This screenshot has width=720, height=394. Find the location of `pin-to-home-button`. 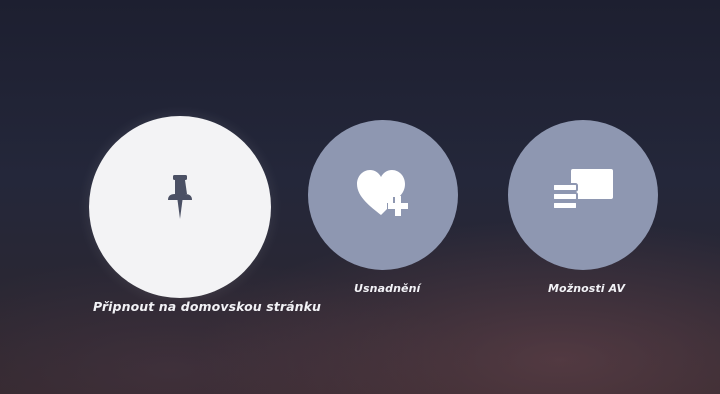

pin-to-home-button is located at coordinates (180, 207).